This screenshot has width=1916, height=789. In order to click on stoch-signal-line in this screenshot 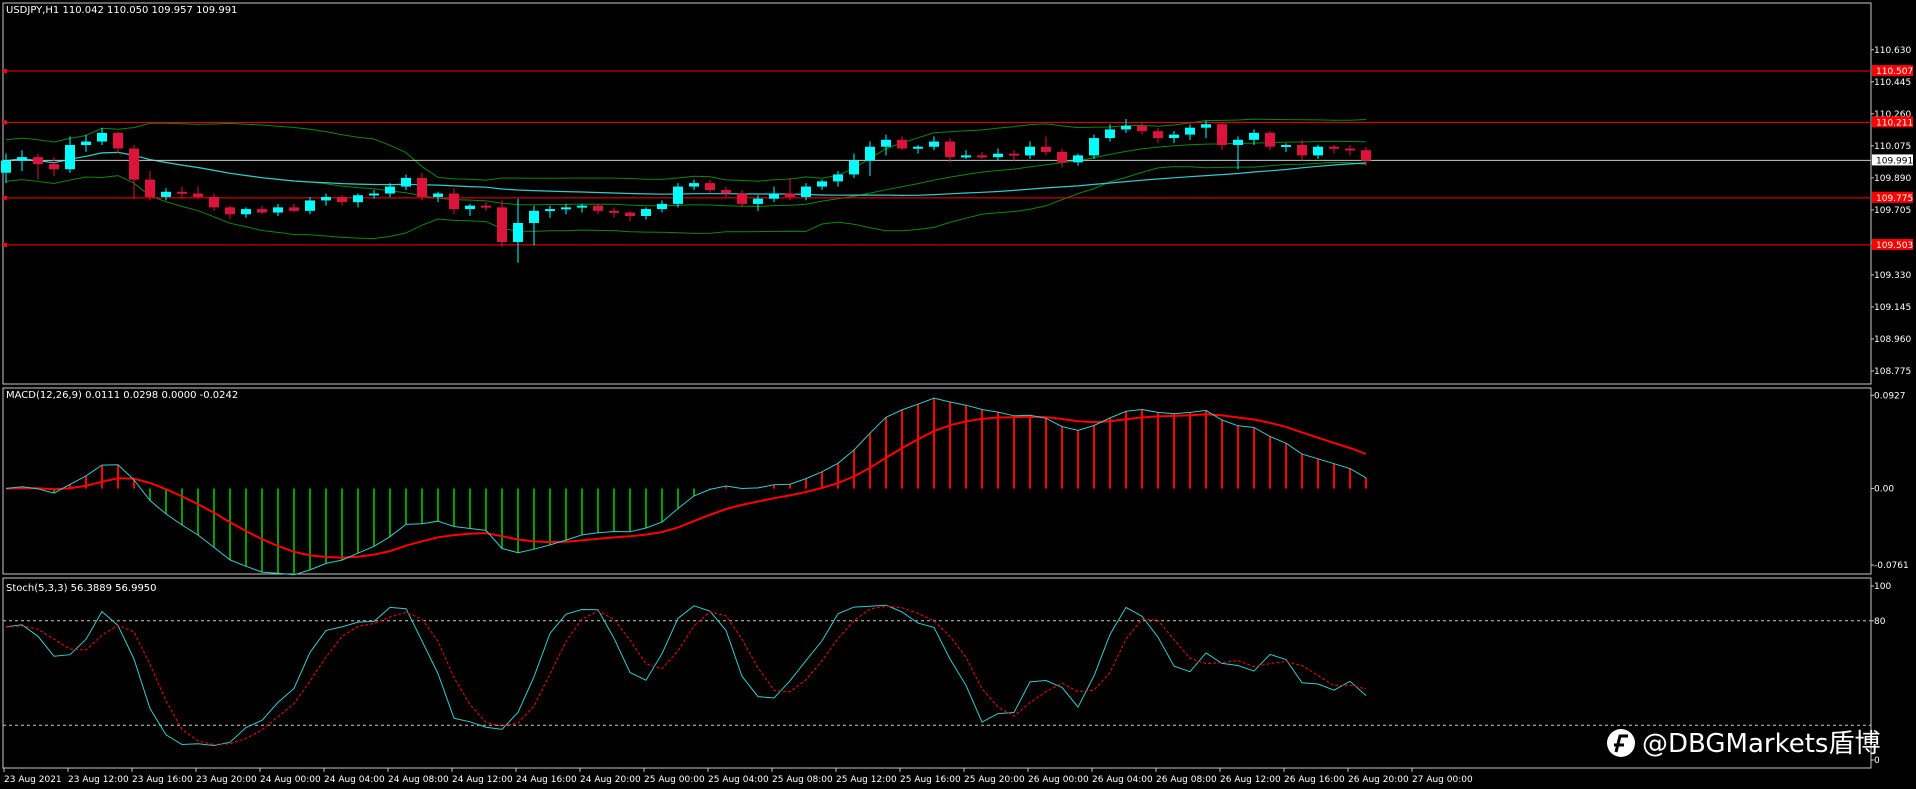, I will do `click(686, 675)`.